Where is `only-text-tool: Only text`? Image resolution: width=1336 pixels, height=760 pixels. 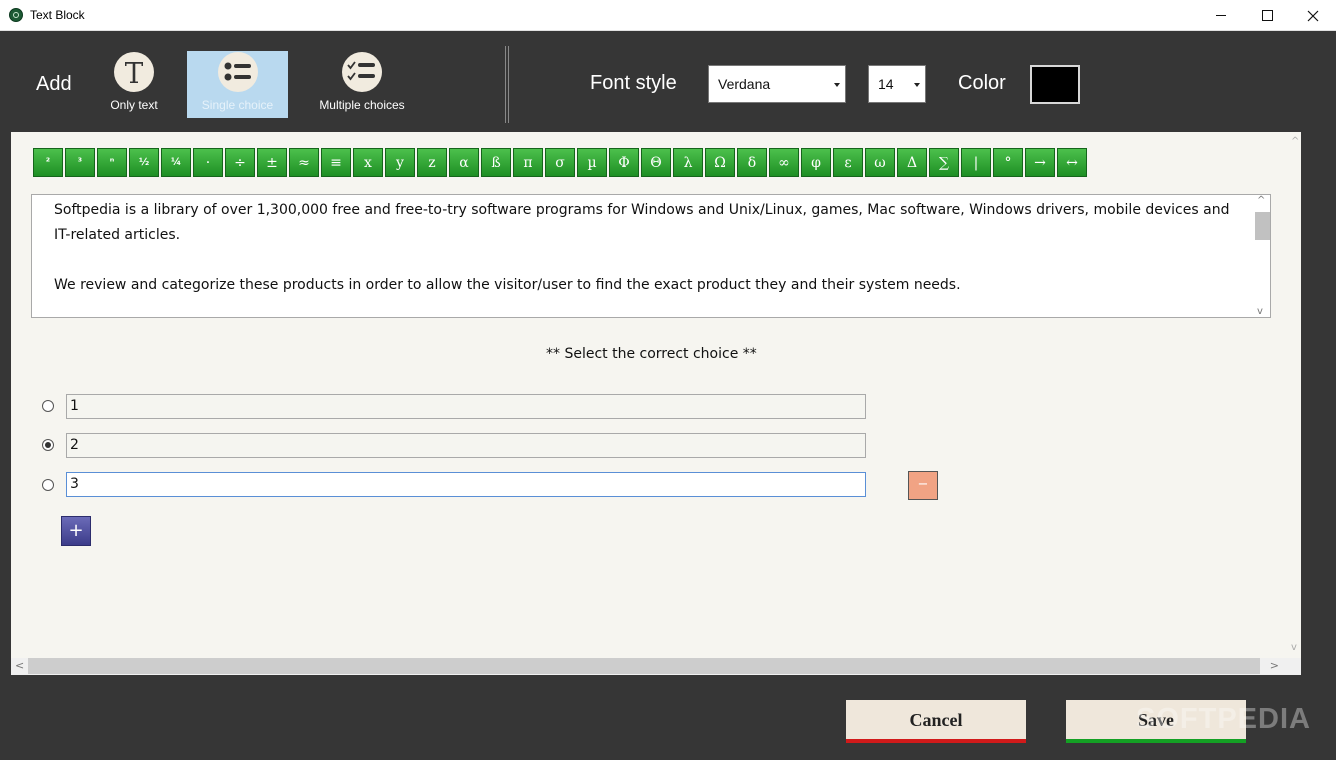
only-text-tool: Only text is located at coordinates (134, 84).